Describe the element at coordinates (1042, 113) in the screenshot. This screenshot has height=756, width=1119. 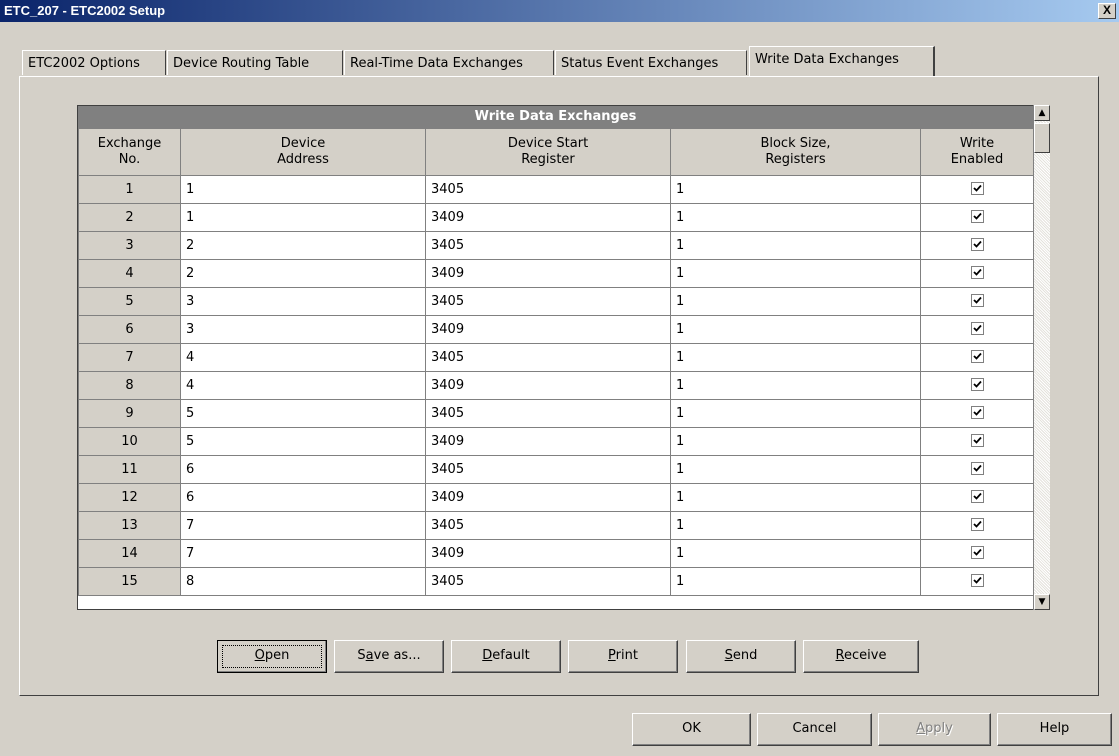
I see `scroll-up-button: ▲` at that location.